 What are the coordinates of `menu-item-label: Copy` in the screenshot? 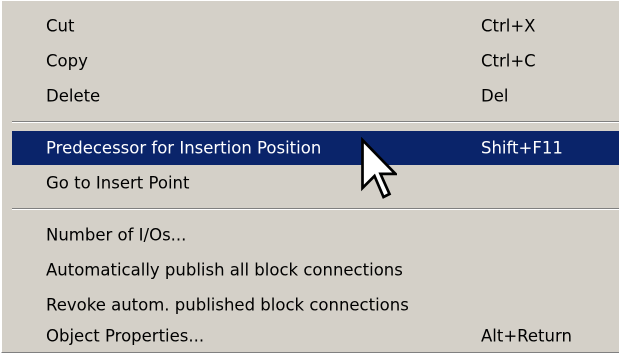 It's located at (67, 61).